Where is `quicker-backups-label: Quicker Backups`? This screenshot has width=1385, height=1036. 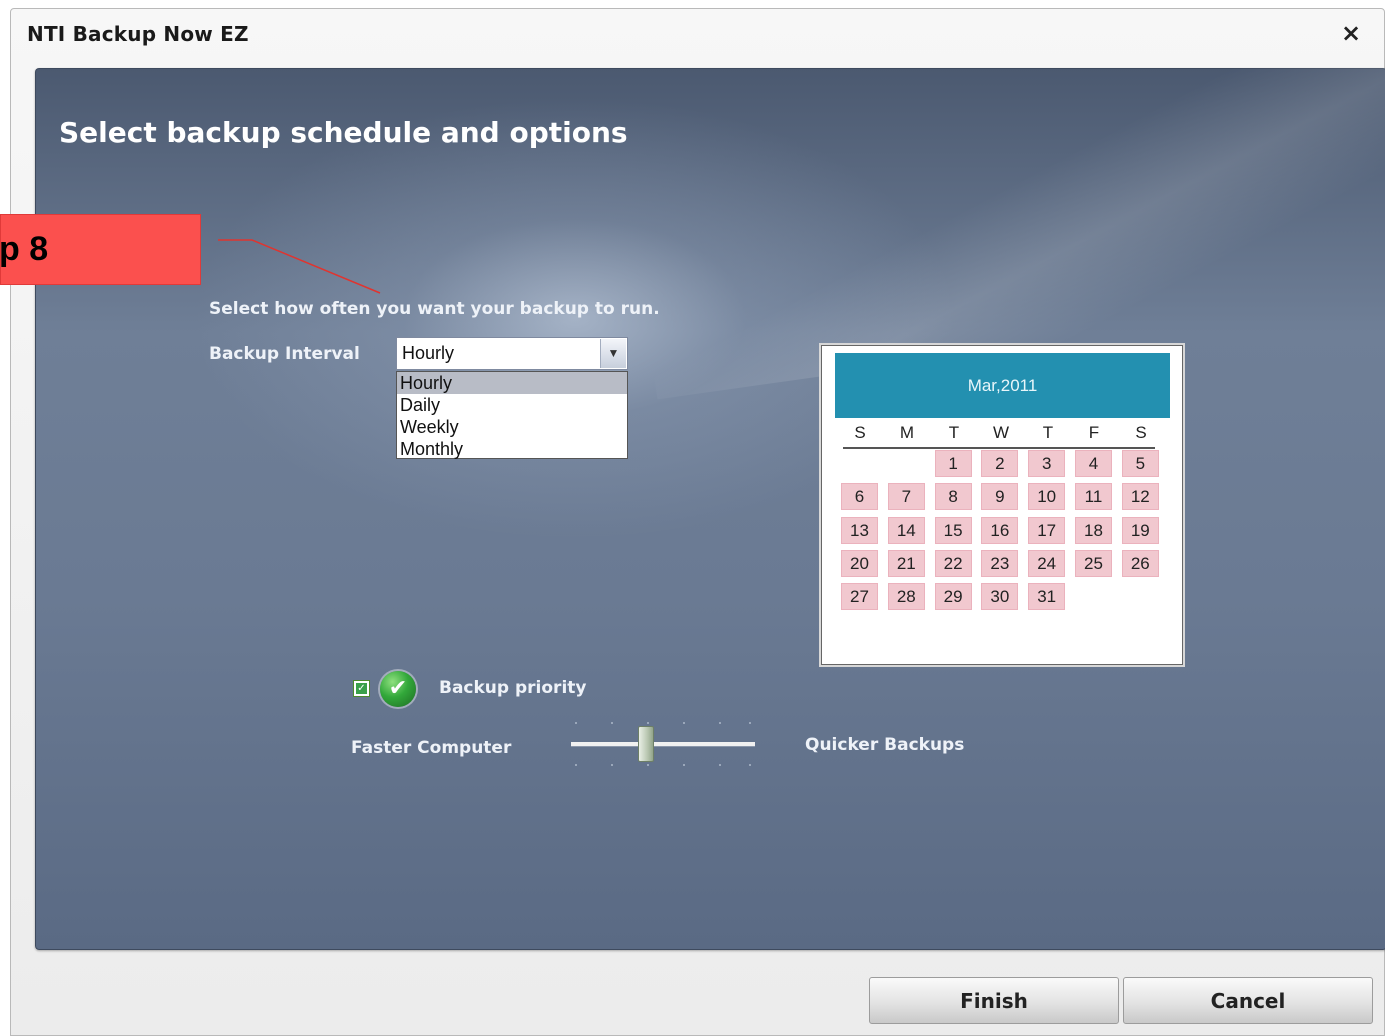 quicker-backups-label: Quicker Backups is located at coordinates (885, 745).